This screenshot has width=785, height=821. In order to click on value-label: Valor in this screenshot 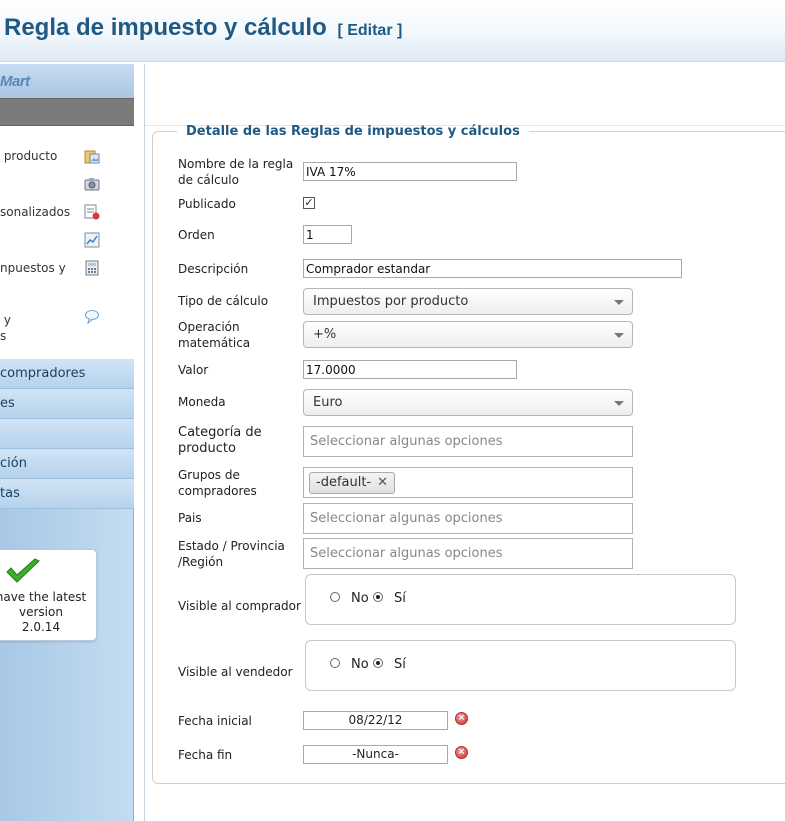, I will do `click(193, 370)`.